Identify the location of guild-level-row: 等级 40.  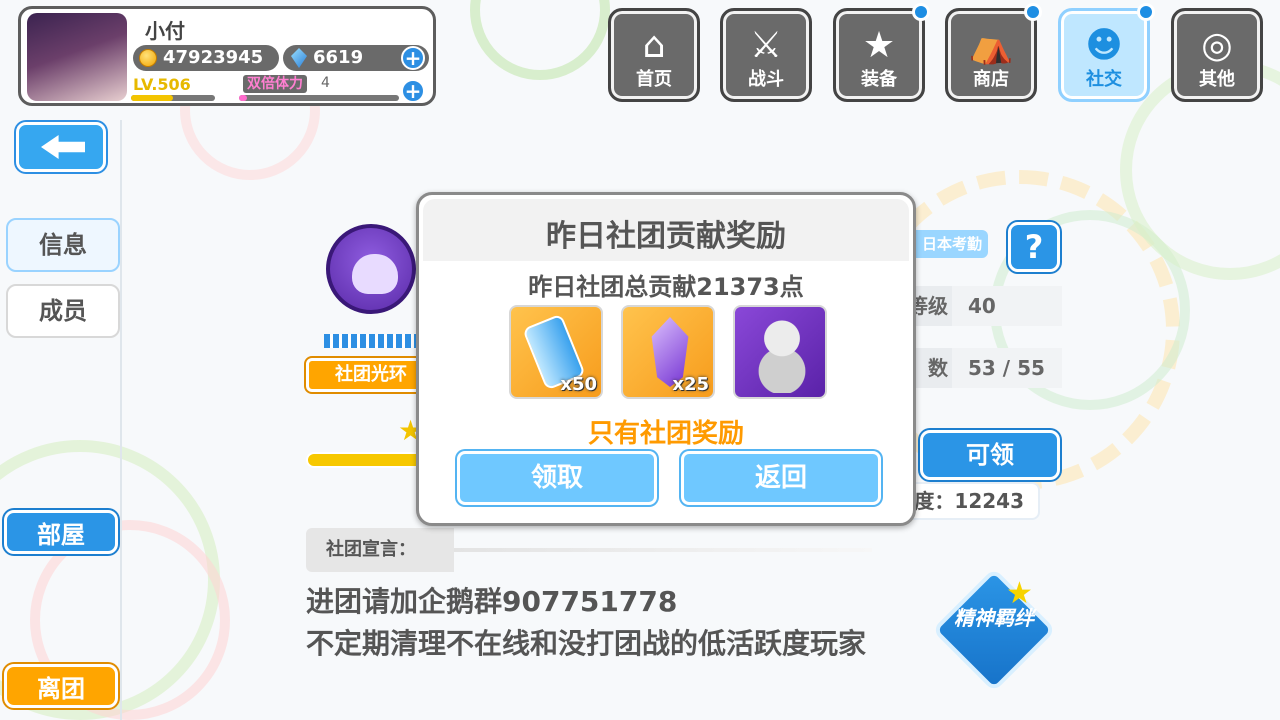
(981, 306).